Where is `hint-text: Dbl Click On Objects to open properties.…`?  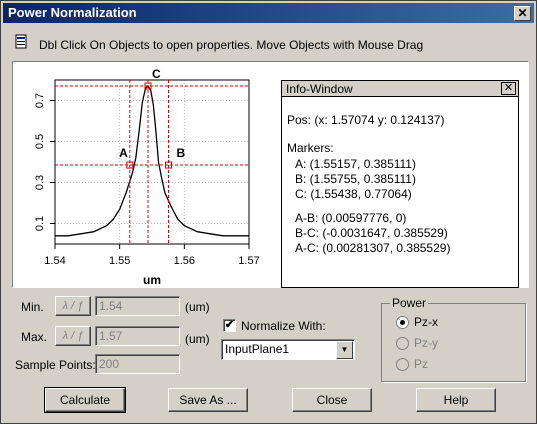
hint-text: Dbl Click On Objects to open properties.… is located at coordinates (231, 45).